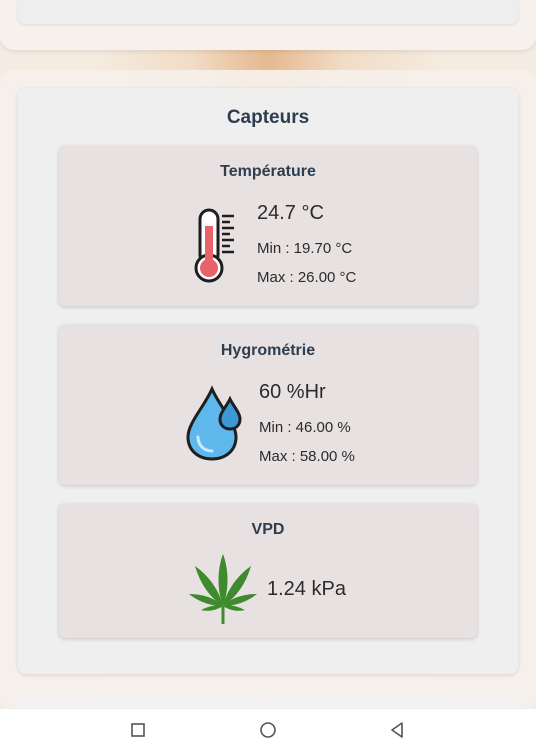 The width and height of the screenshot is (536, 751). Describe the element at coordinates (268, 25) in the screenshot. I see `previous-section-container` at that location.